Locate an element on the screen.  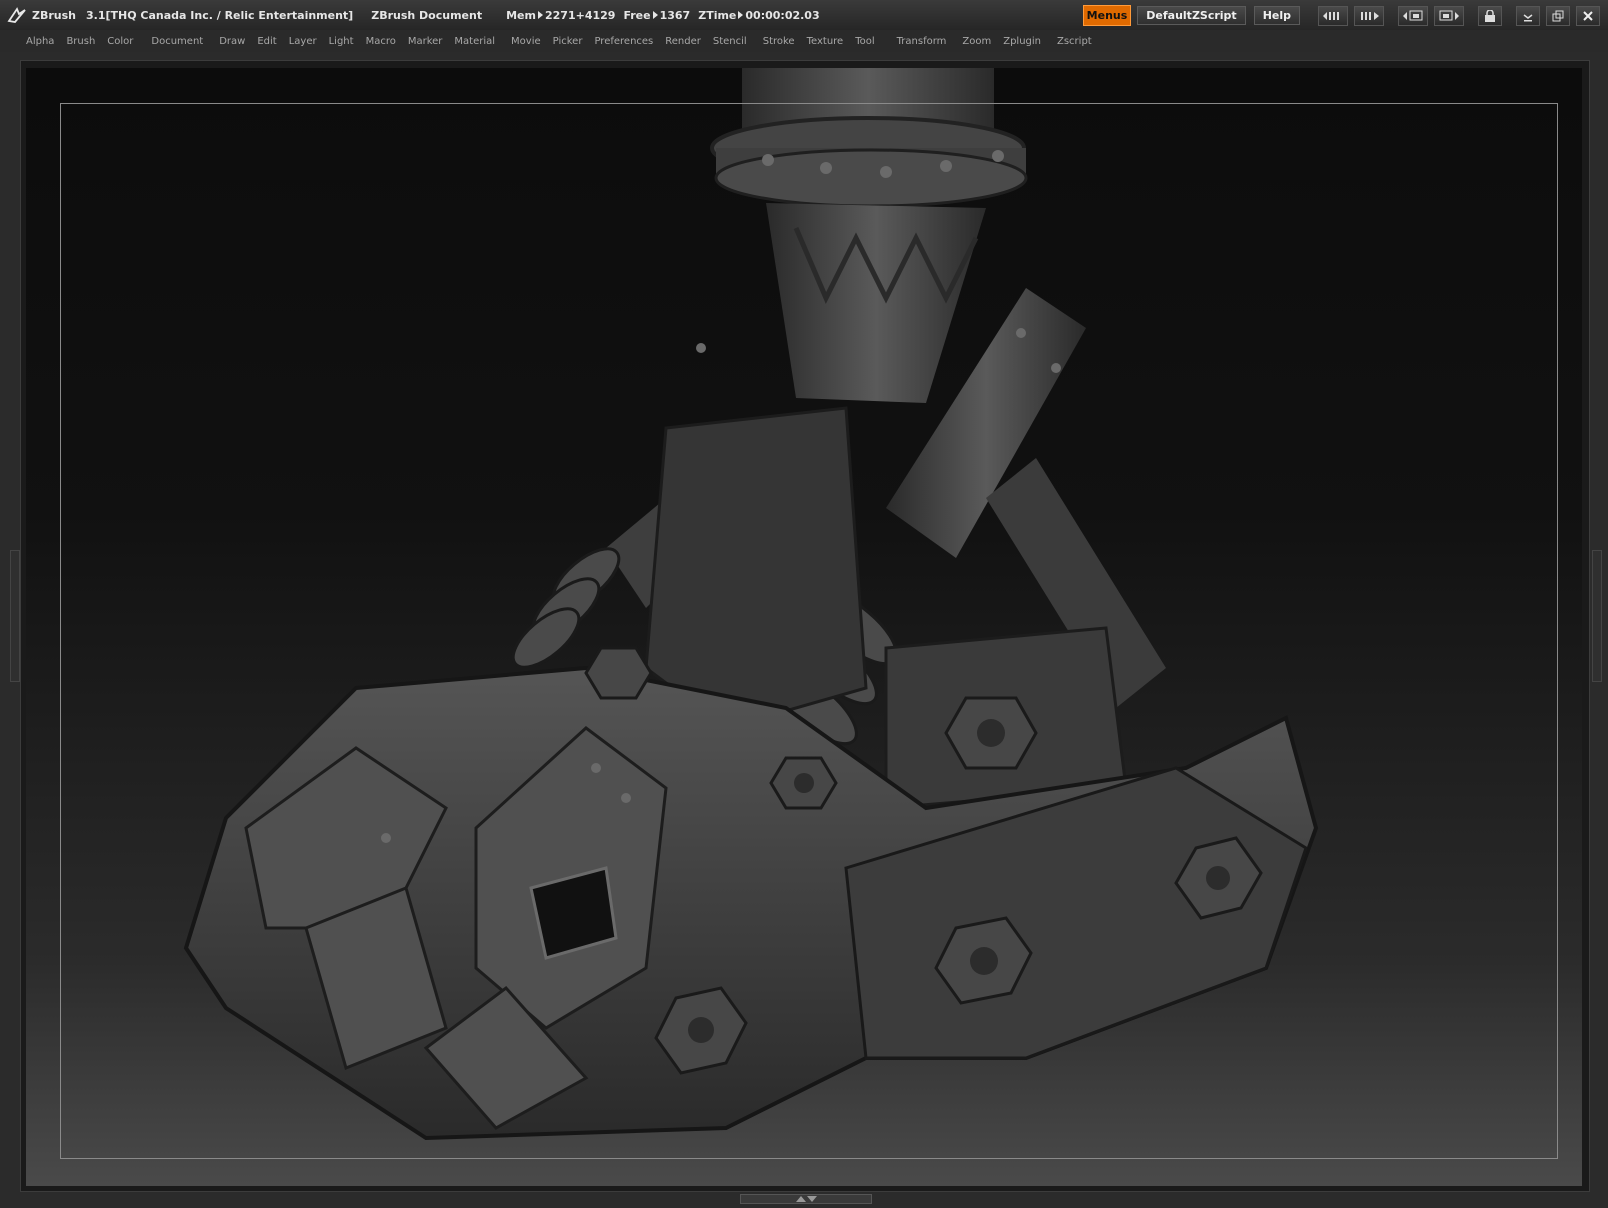
mem-label: Mem is located at coordinates (521, 15).